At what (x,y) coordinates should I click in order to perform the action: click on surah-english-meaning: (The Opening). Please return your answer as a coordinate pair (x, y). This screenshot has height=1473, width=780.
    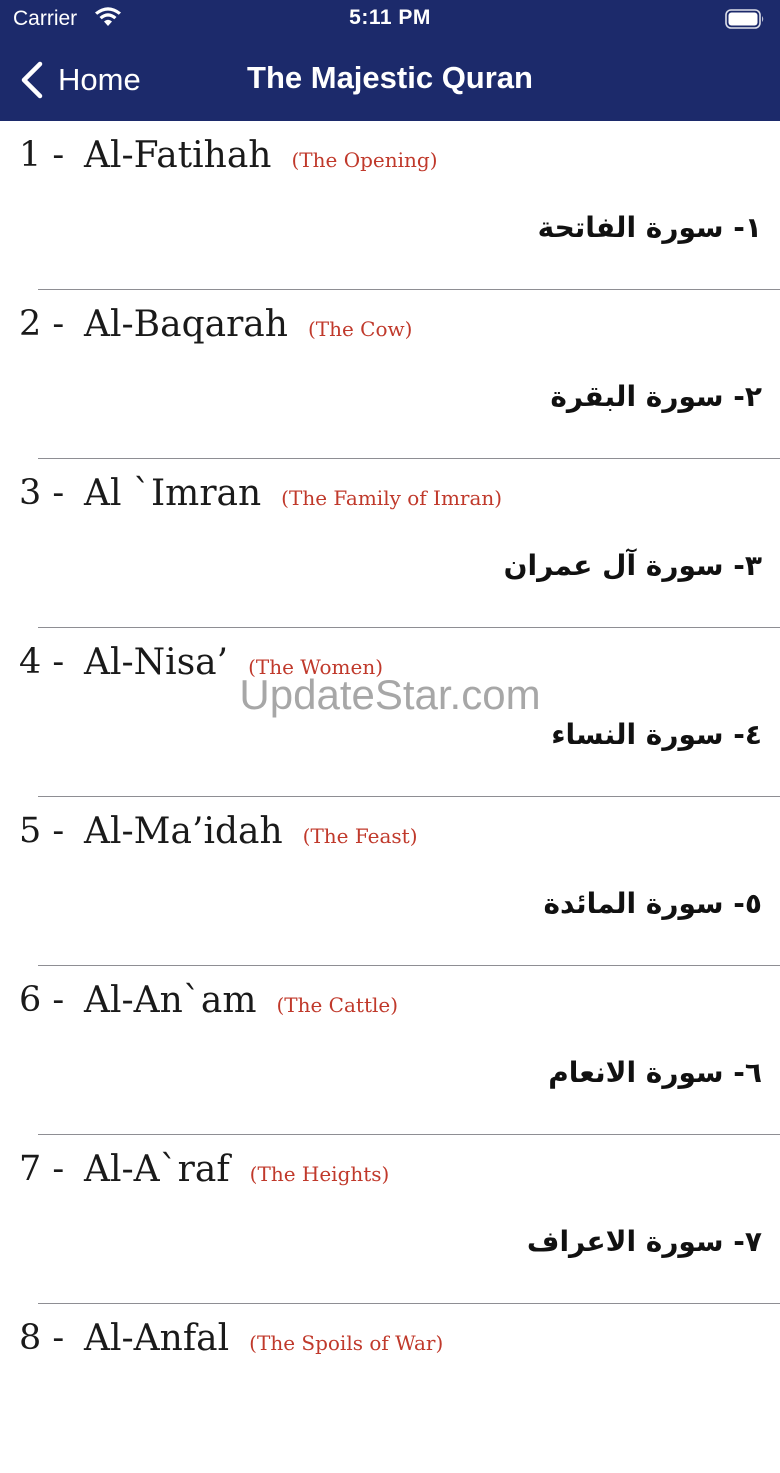
    Looking at the image, I should click on (364, 160).